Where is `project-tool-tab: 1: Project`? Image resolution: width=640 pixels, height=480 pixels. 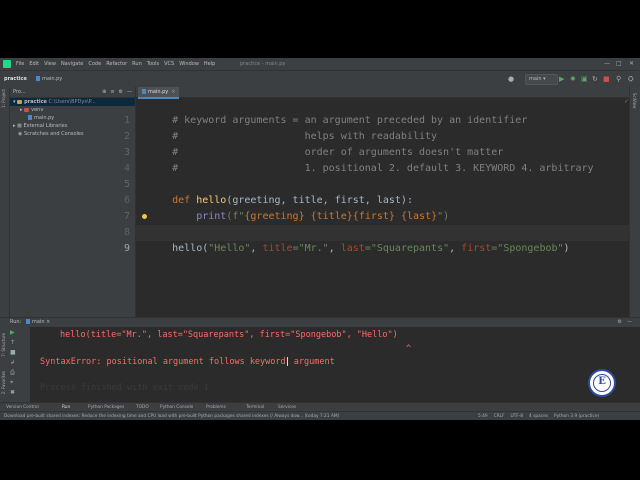 project-tool-tab: 1: Project is located at coordinates (3, 98).